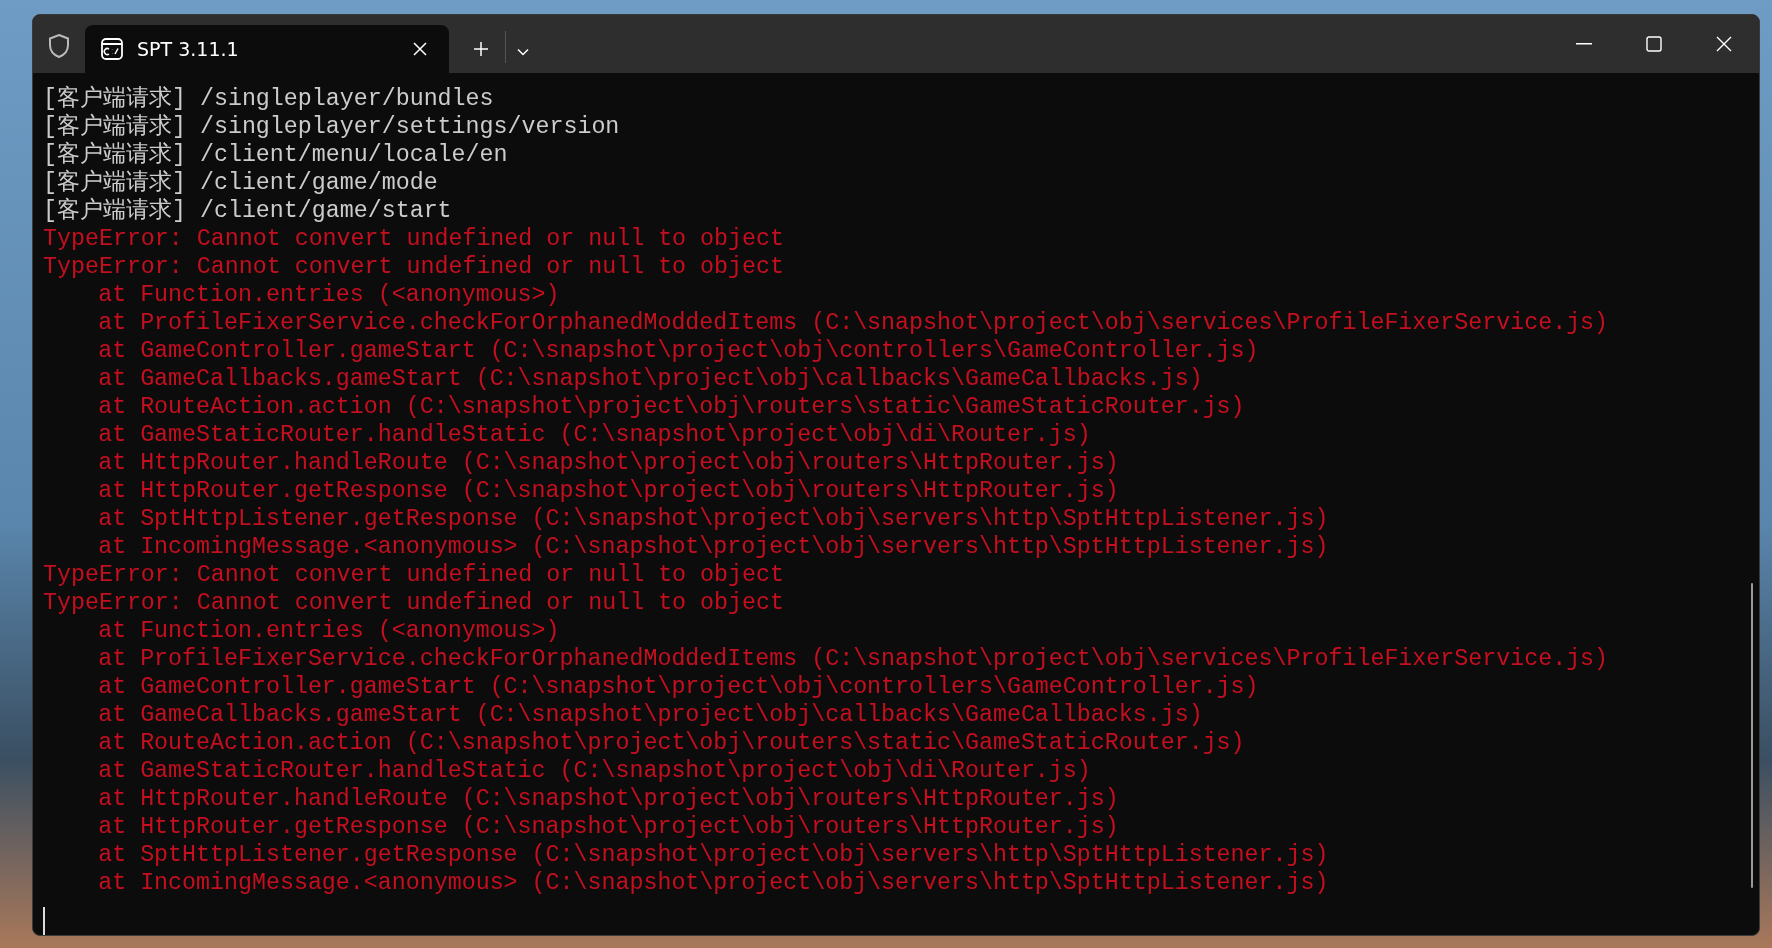  I want to click on minimize-icon, so click(1584, 44).